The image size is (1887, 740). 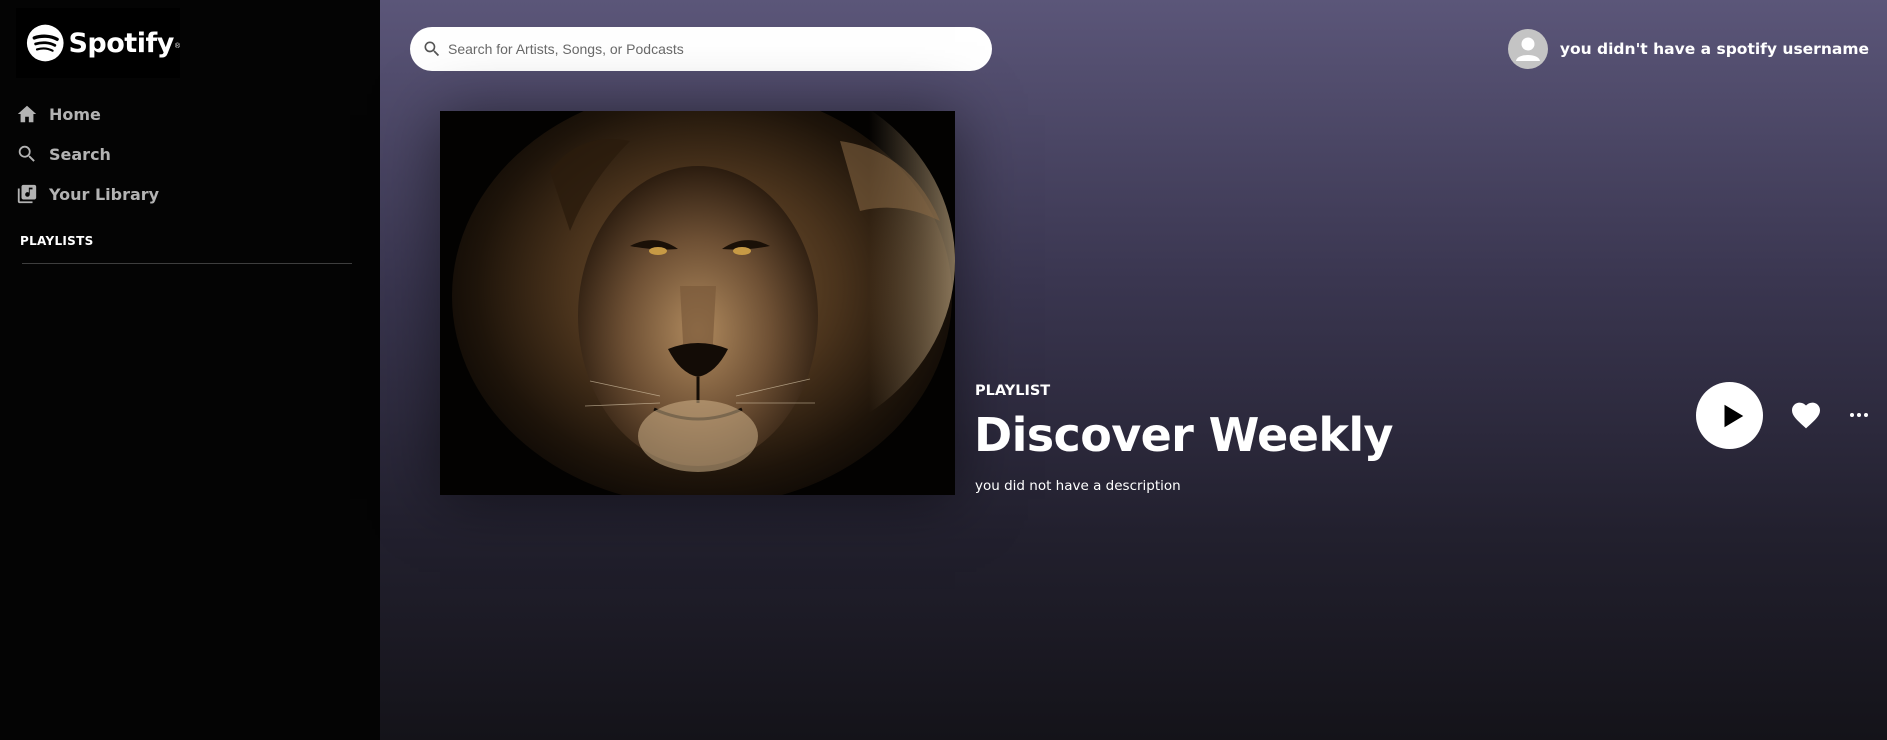 What do you see at coordinates (1013, 391) in the screenshot?
I see `playlist-type-label: PLAYLIST` at bounding box center [1013, 391].